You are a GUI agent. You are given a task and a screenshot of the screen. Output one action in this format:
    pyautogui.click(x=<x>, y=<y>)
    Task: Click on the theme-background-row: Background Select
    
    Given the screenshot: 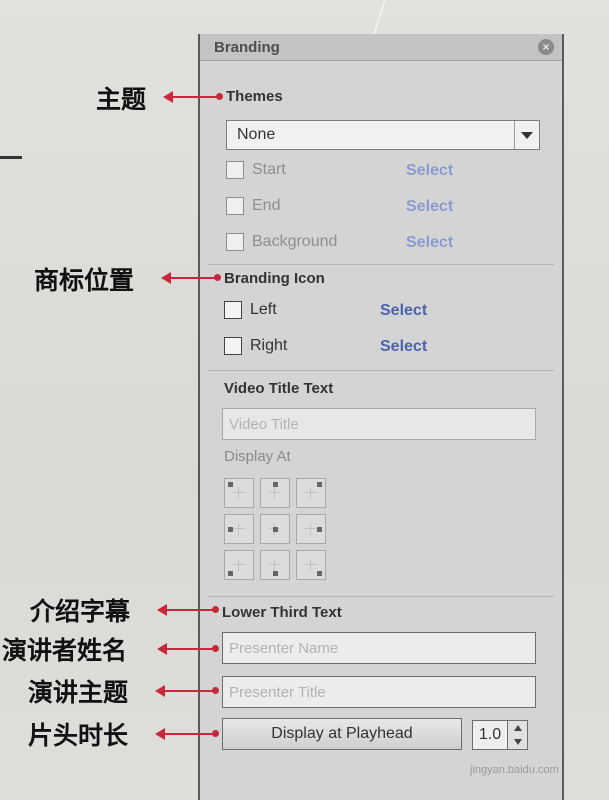 What is the action you would take?
    pyautogui.click(x=339, y=242)
    